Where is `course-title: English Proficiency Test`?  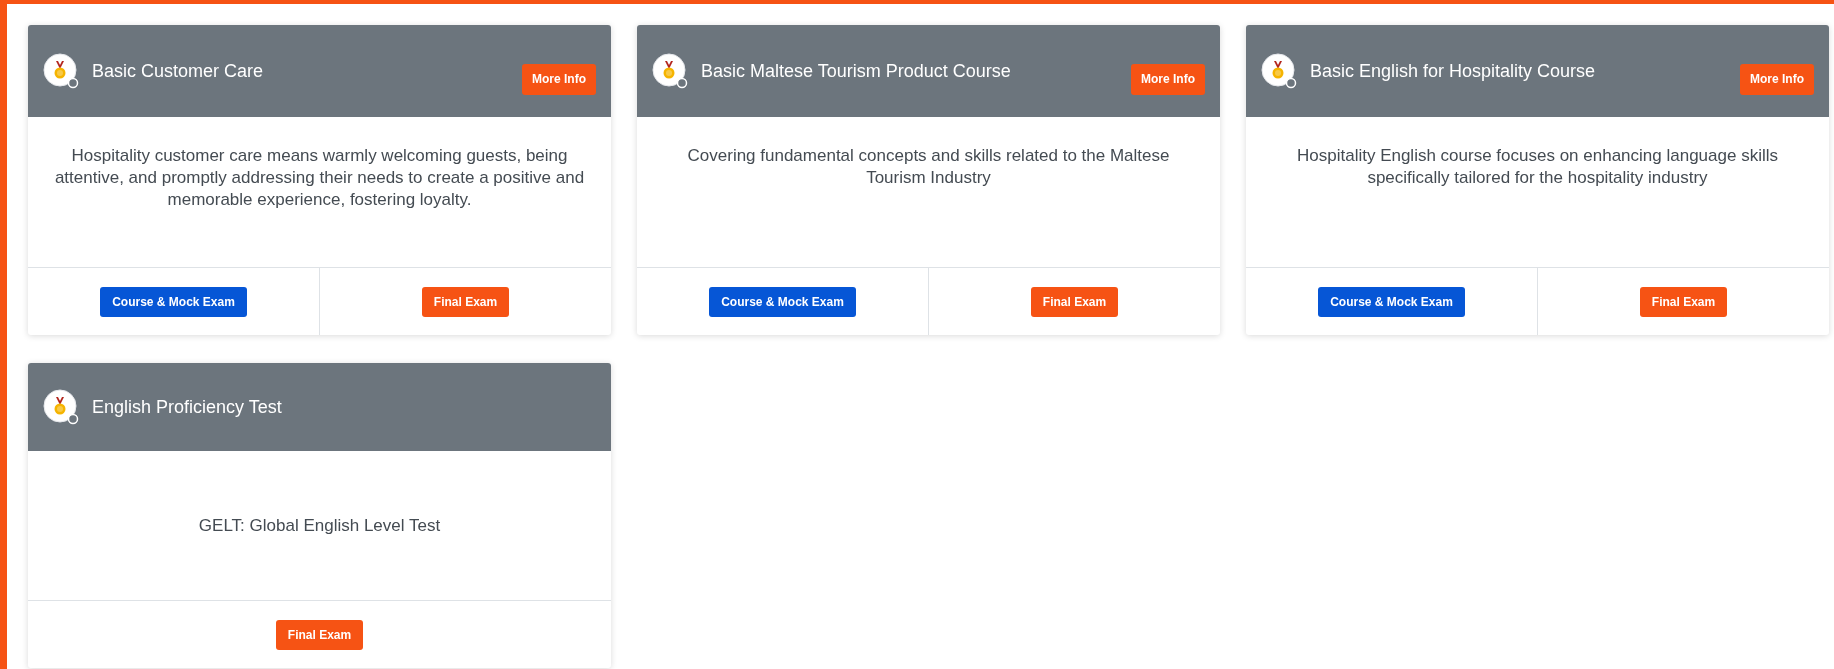
course-title: English Proficiency Test is located at coordinates (187, 407).